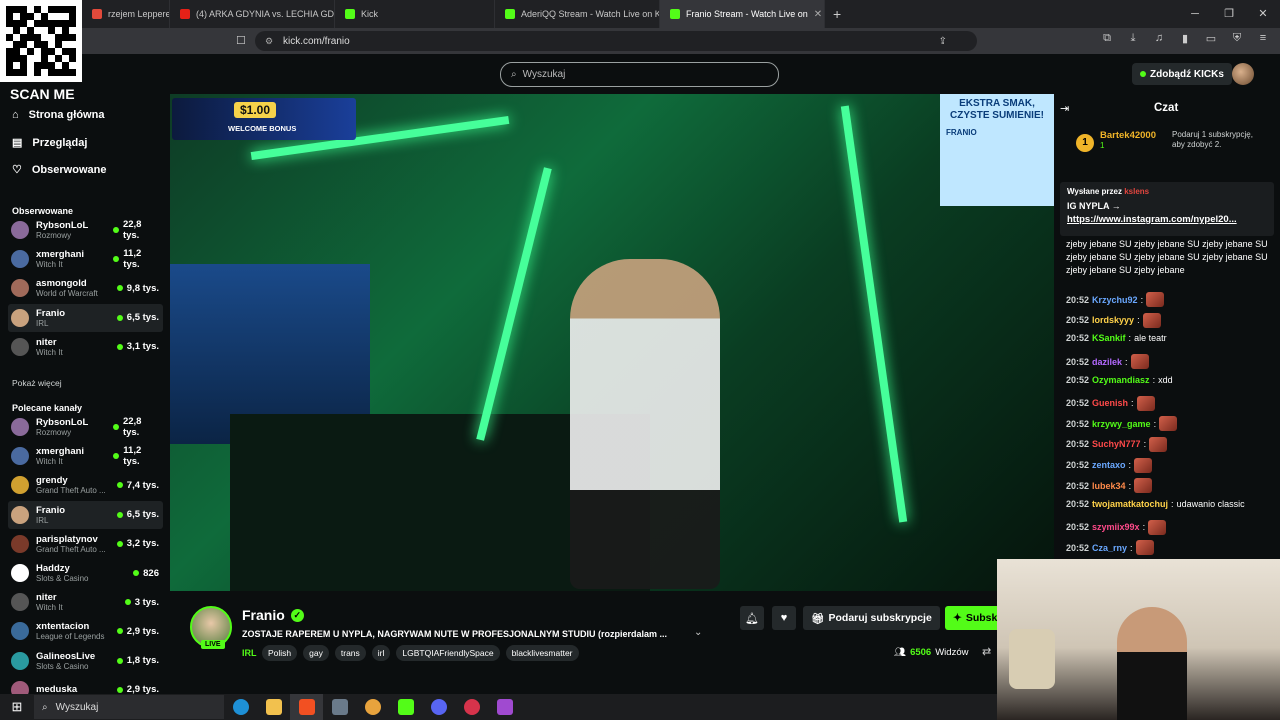 This screenshot has height=720, width=1280. Describe the element at coordinates (269, 41) in the screenshot. I see `site-info-icon: ⚙` at that location.